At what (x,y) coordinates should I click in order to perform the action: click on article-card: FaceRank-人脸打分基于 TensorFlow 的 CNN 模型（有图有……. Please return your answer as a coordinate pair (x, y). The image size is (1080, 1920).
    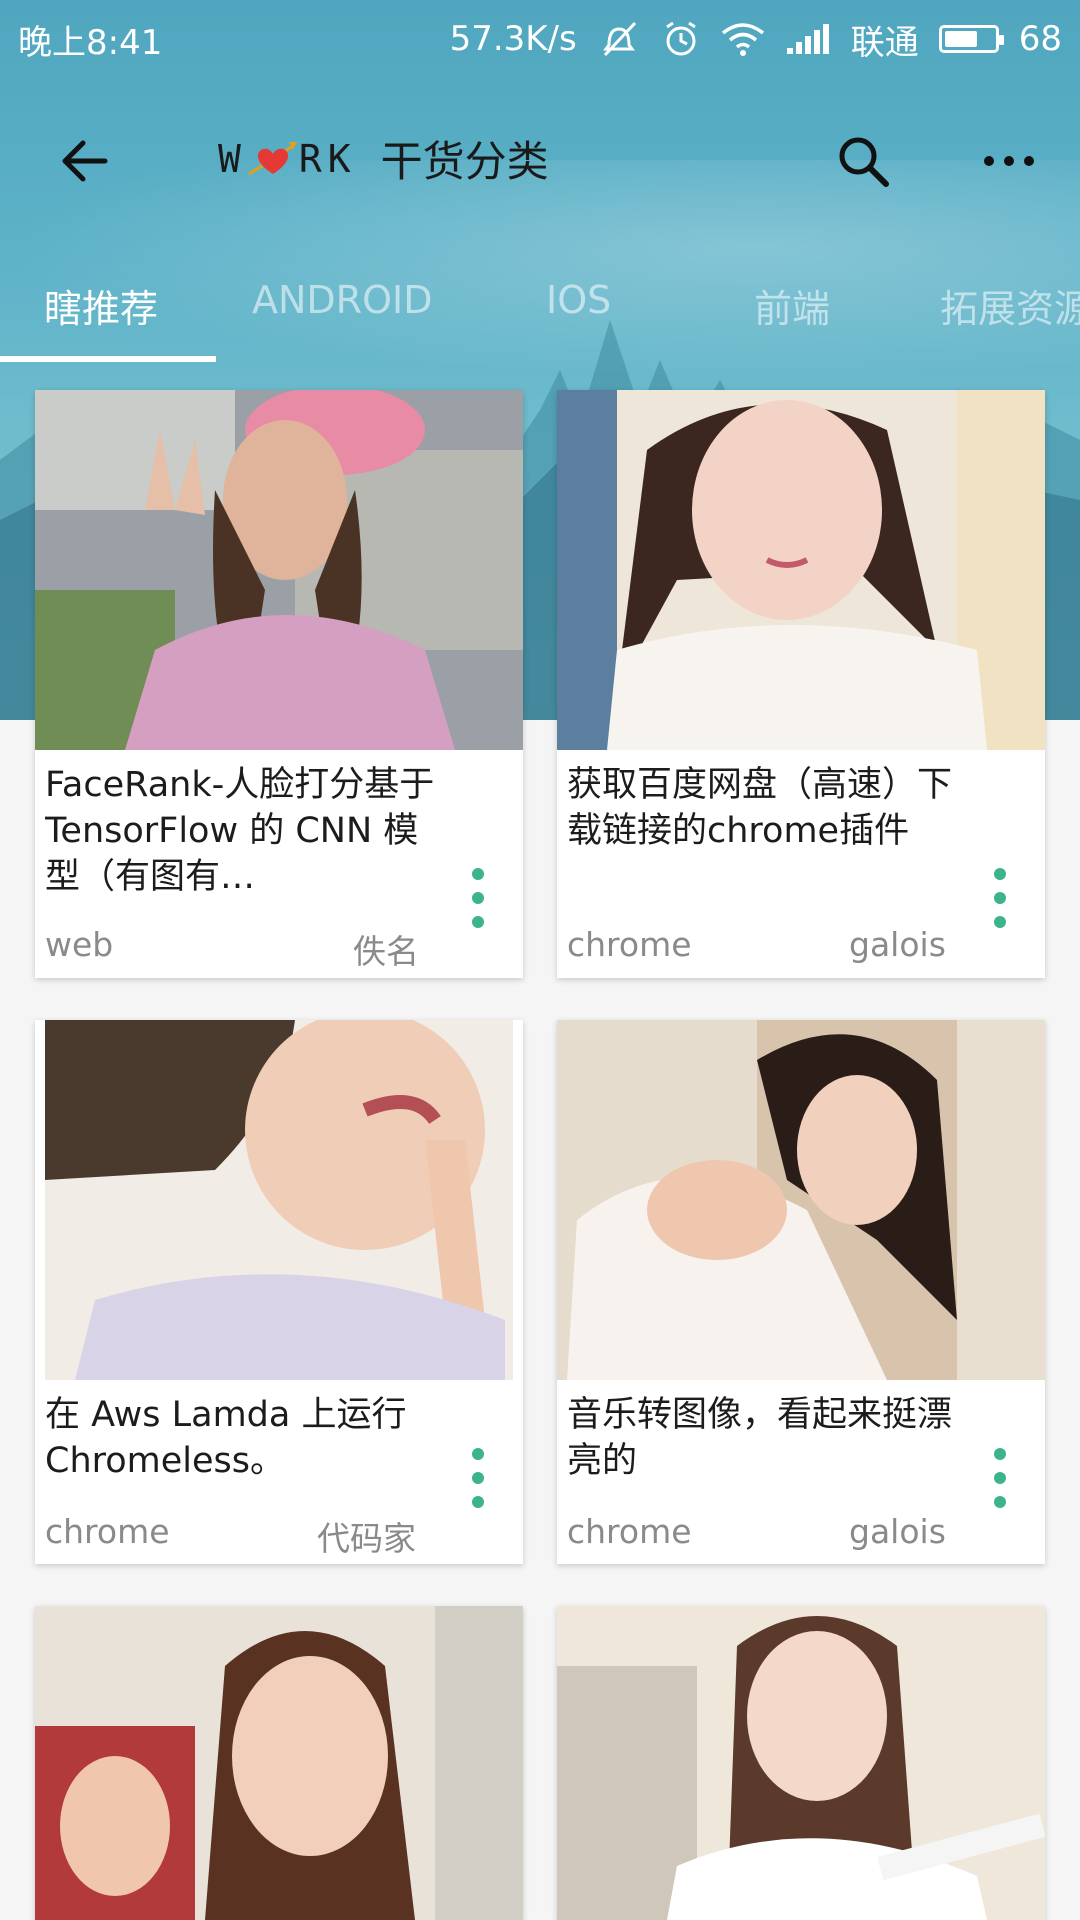
    Looking at the image, I should click on (279, 684).